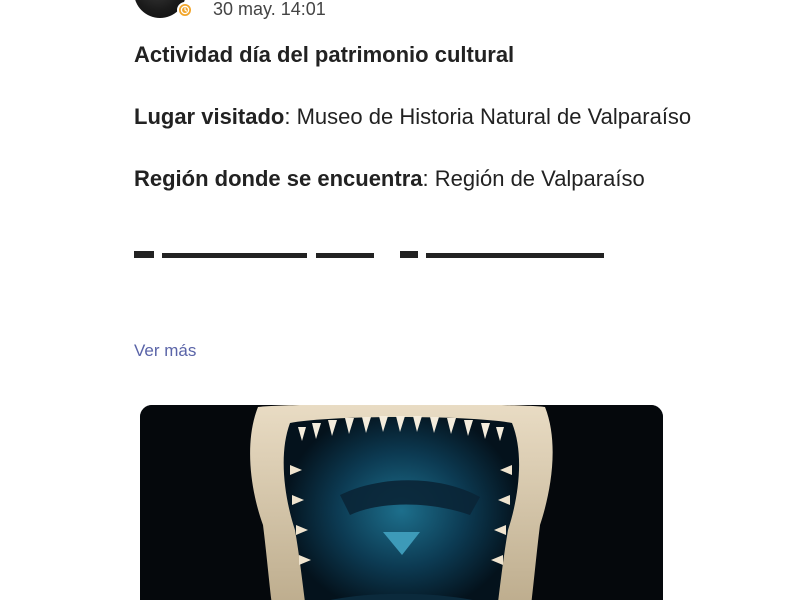 The image size is (800, 600). Describe the element at coordinates (539, 178) in the screenshot. I see `field-value: Región de Valparaíso` at that location.